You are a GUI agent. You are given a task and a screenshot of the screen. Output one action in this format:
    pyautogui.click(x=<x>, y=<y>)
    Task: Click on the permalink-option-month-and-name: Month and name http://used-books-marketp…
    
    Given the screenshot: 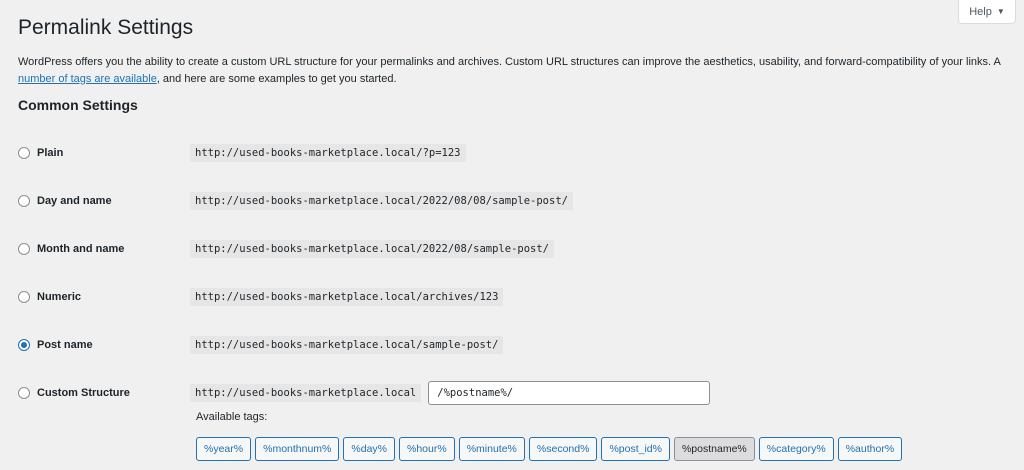 What is the action you would take?
    pyautogui.click(x=508, y=249)
    